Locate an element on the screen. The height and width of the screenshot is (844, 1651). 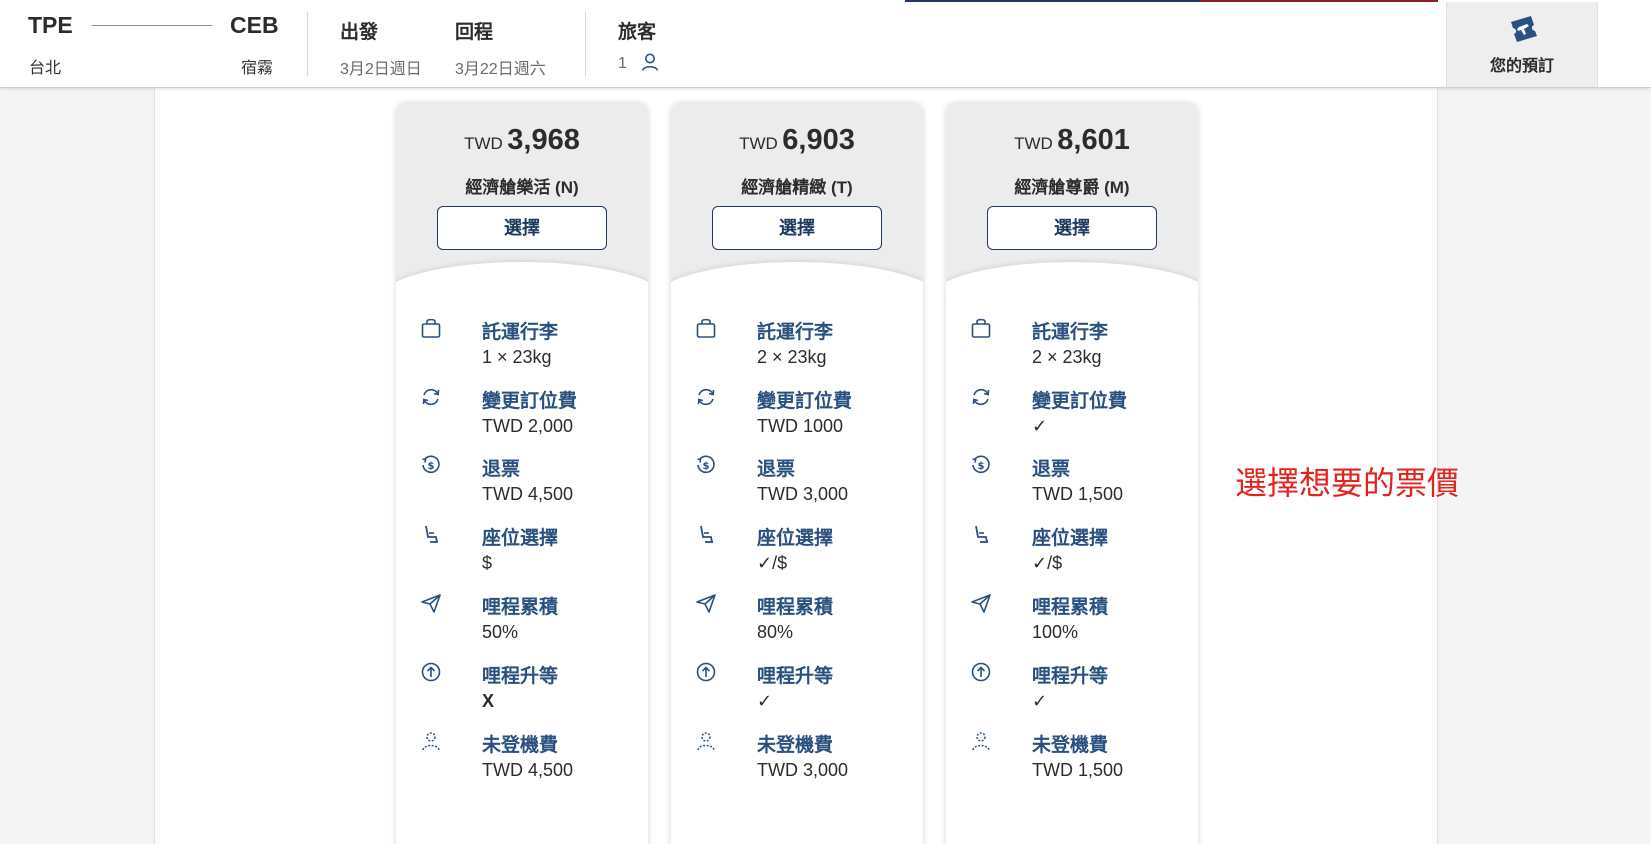
return-label: 回程 is located at coordinates (474, 30).